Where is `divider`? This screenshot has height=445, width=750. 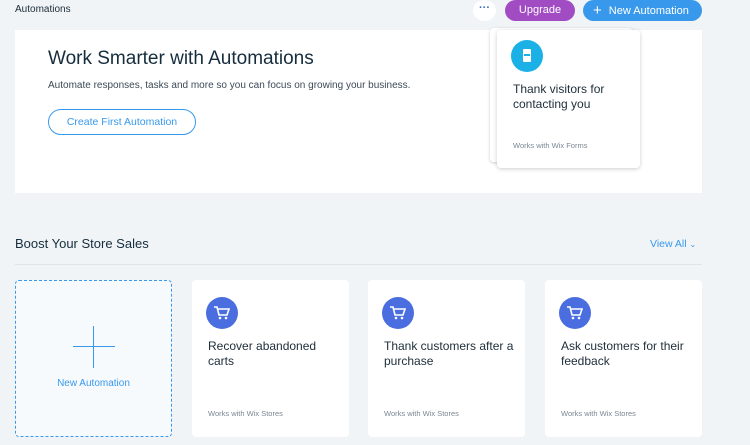
divider is located at coordinates (358, 264).